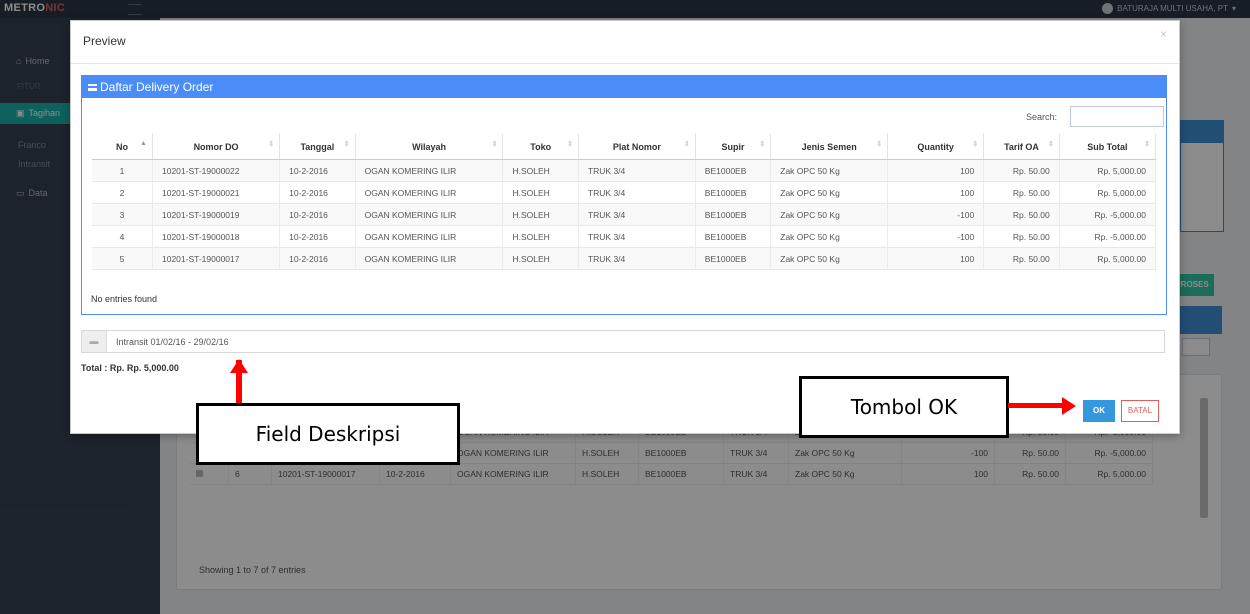 This screenshot has width=1250, height=614. Describe the element at coordinates (122, 258) in the screenshot. I see `table-cell: 5` at that location.